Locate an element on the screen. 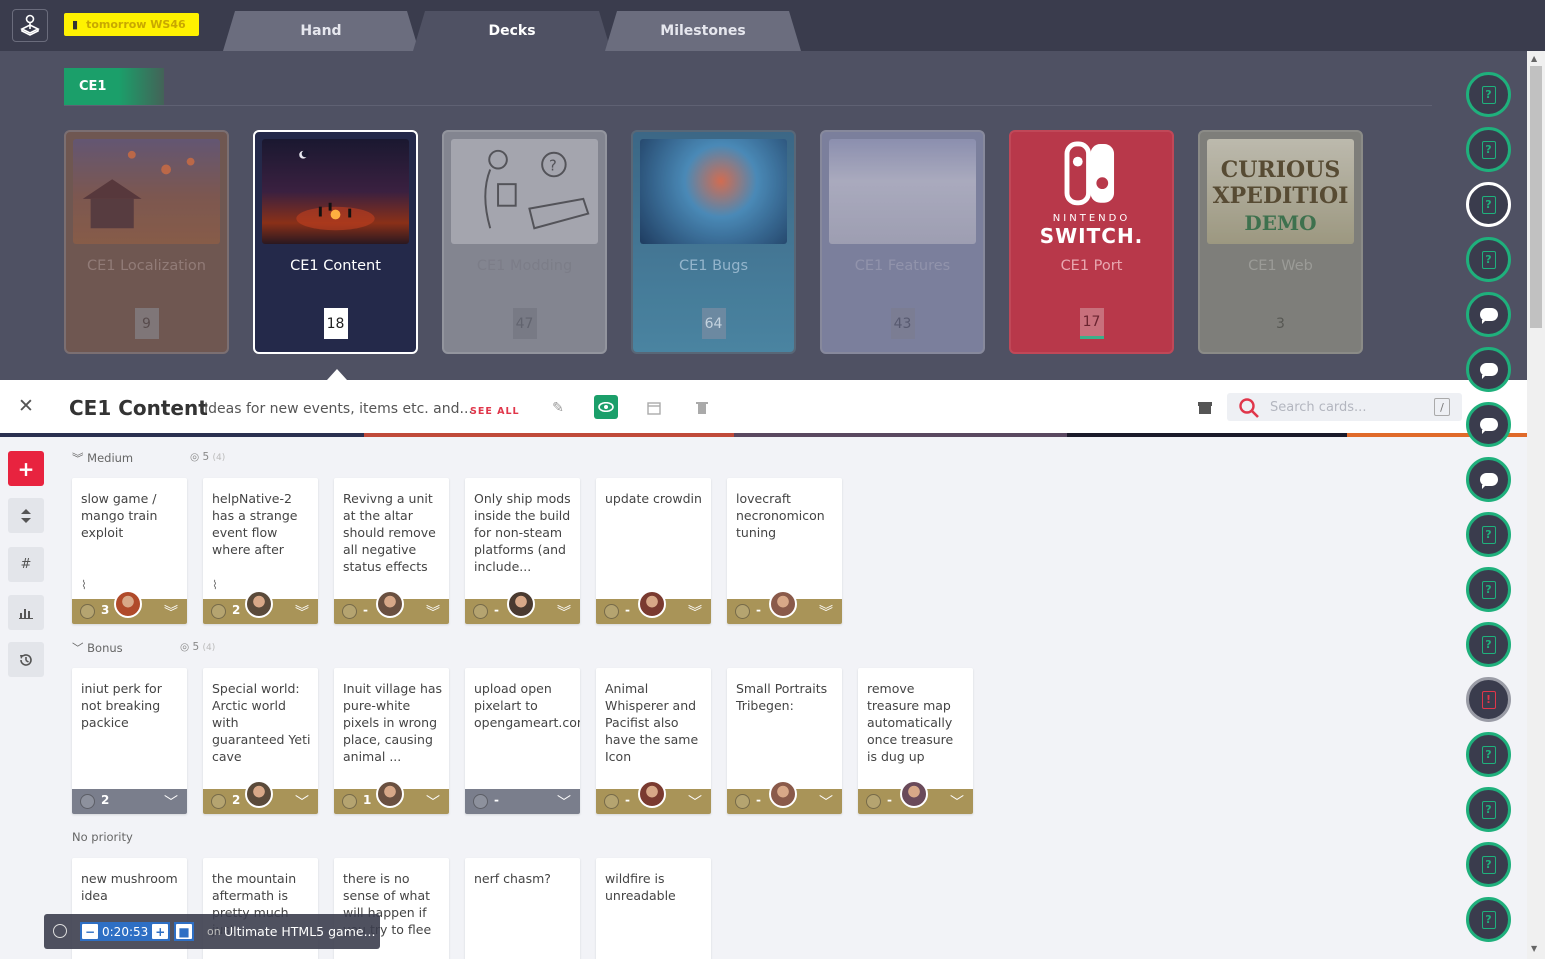 Image resolution: width=1545 pixels, height=959 pixels. workspace-badge: ▮ tomorrow WS46 is located at coordinates (131, 24).